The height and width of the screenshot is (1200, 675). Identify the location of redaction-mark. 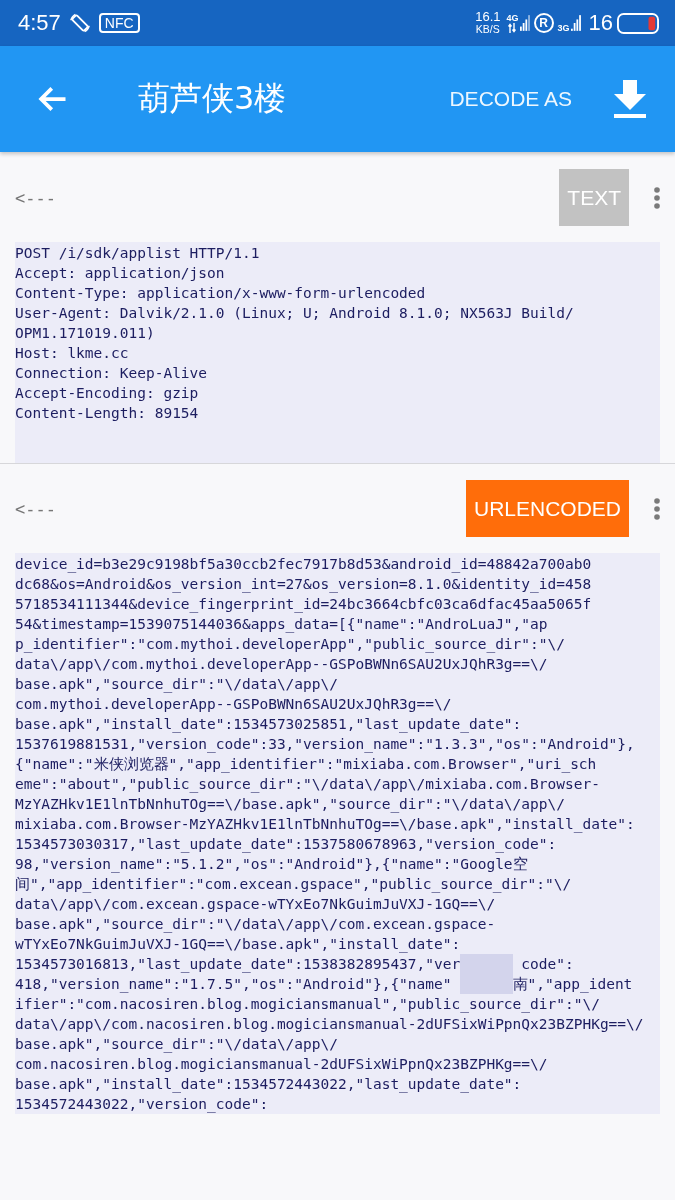
(486, 974).